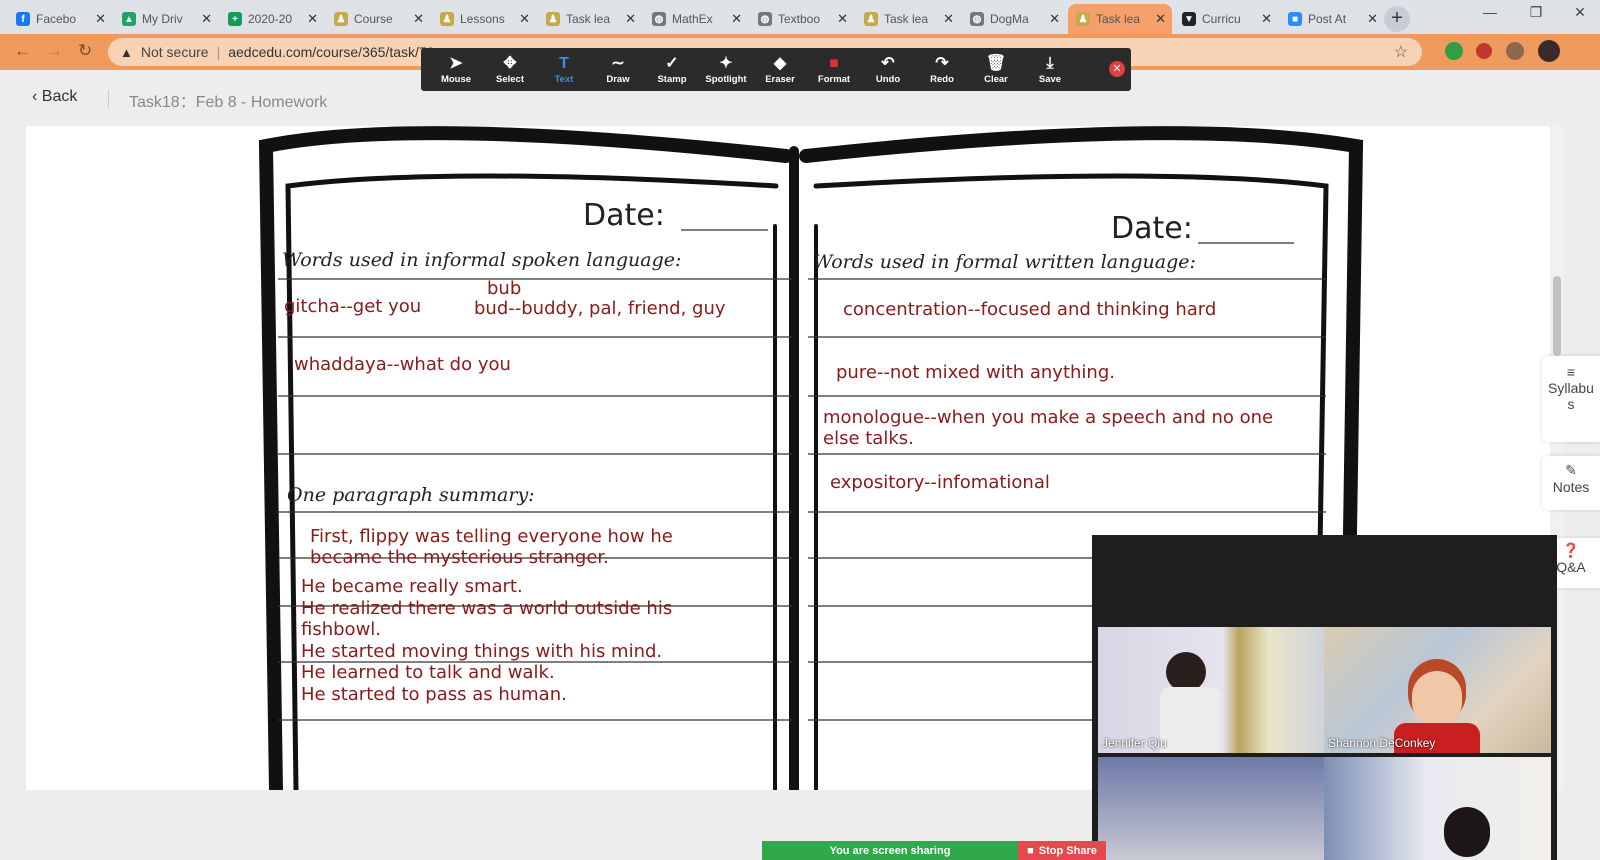 This screenshot has width=1600, height=860. What do you see at coordinates (54, 97) in the screenshot?
I see `back-link: ‹ Back` at bounding box center [54, 97].